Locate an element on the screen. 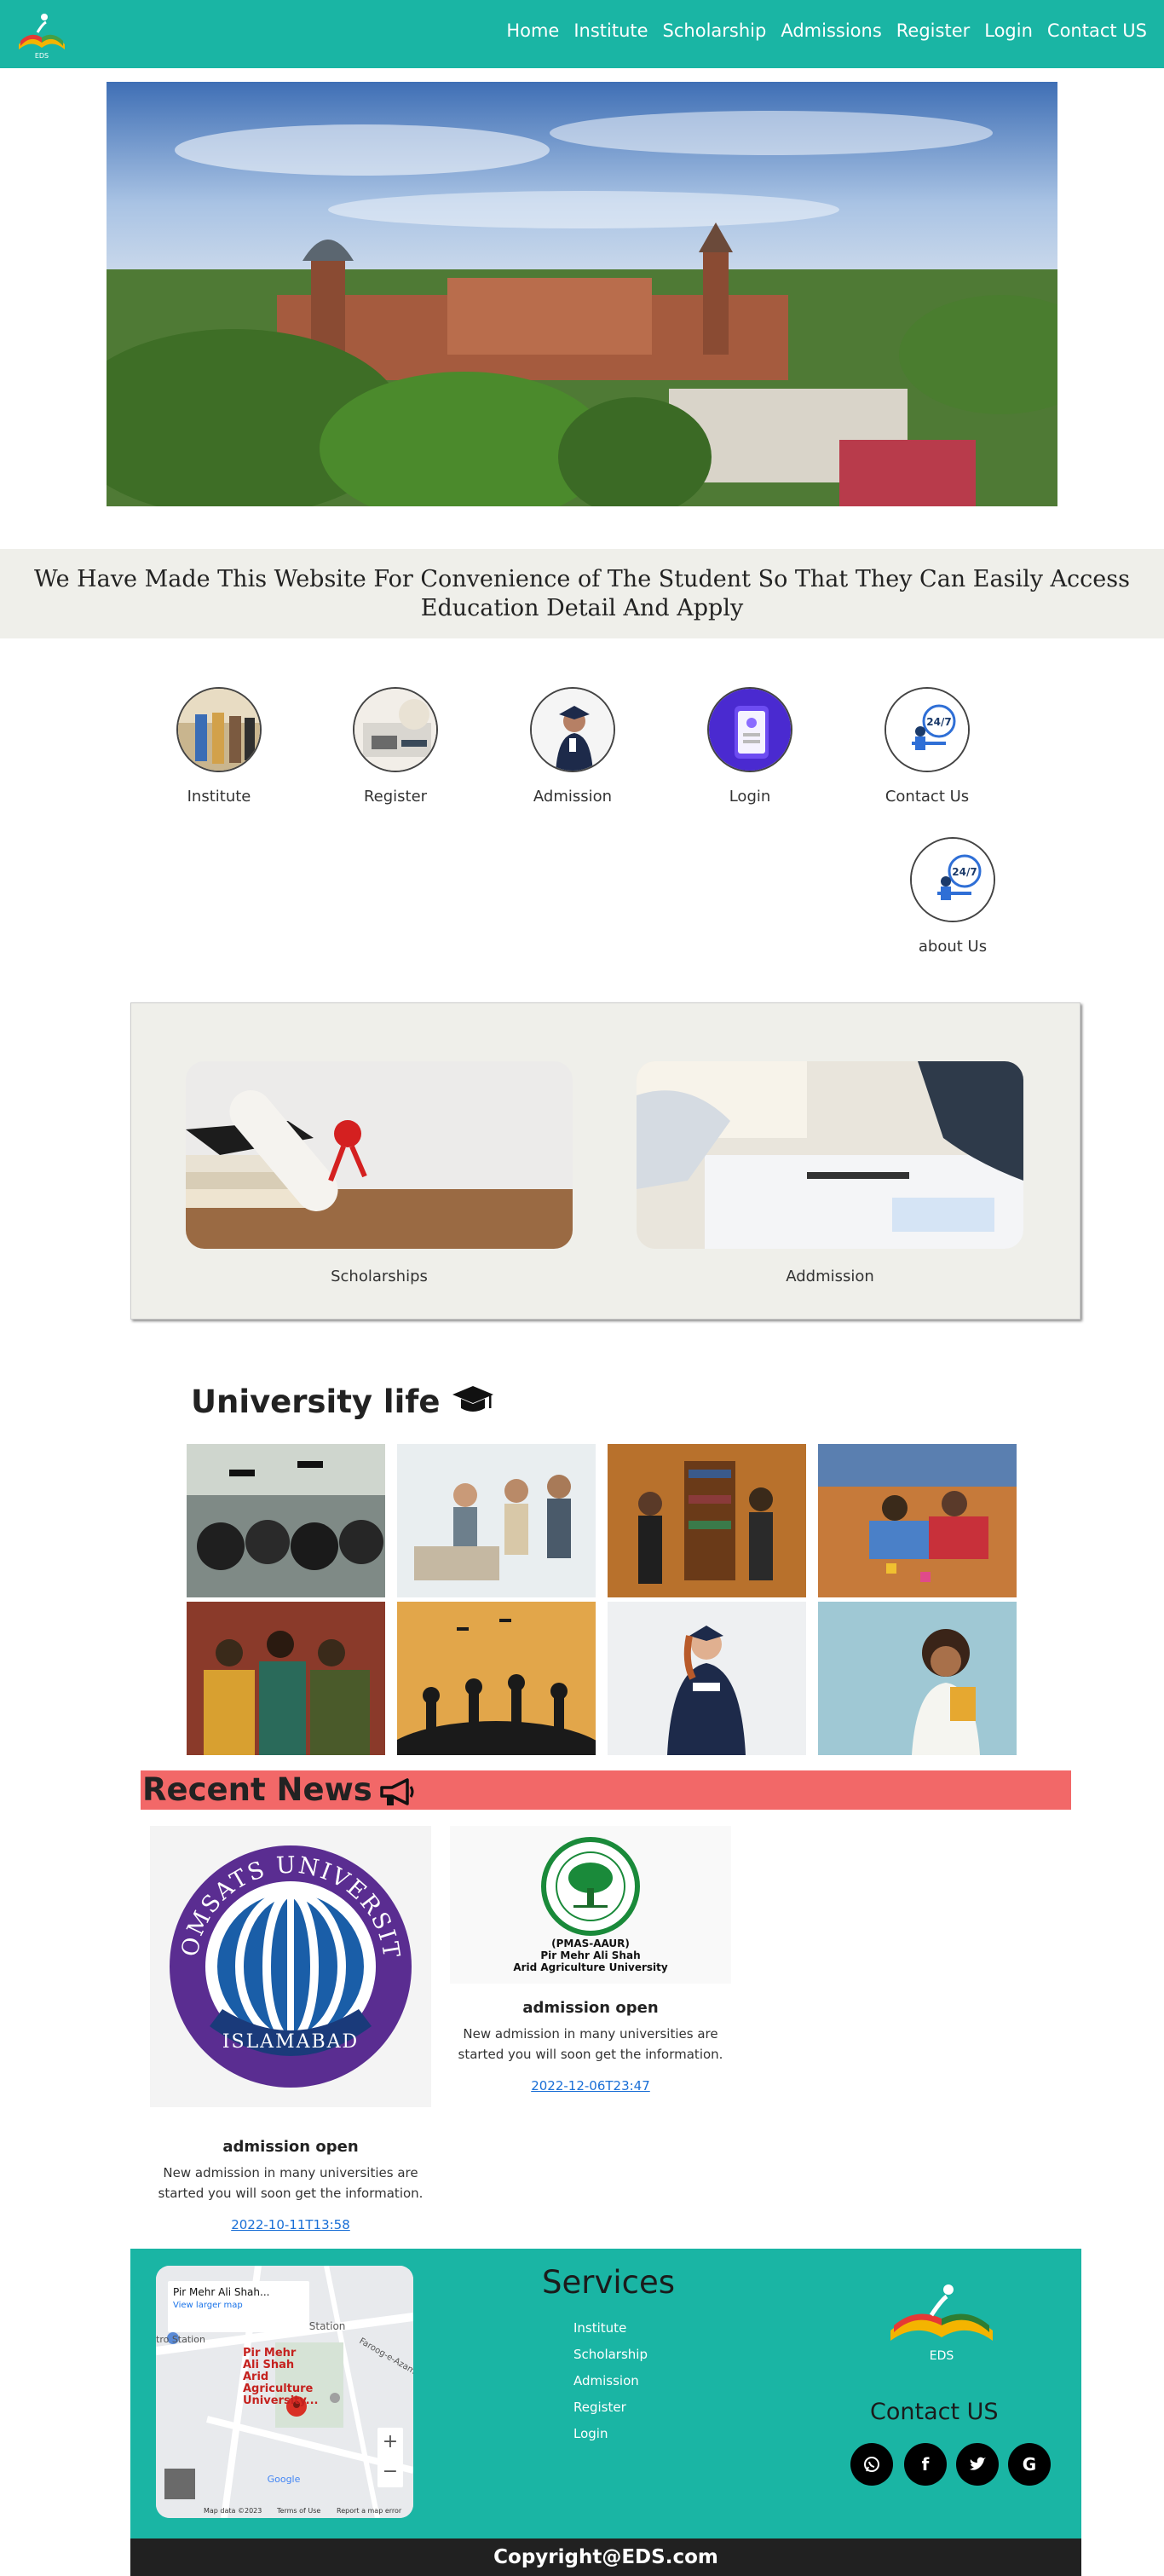  university-life-heading: University life is located at coordinates (343, 1403).